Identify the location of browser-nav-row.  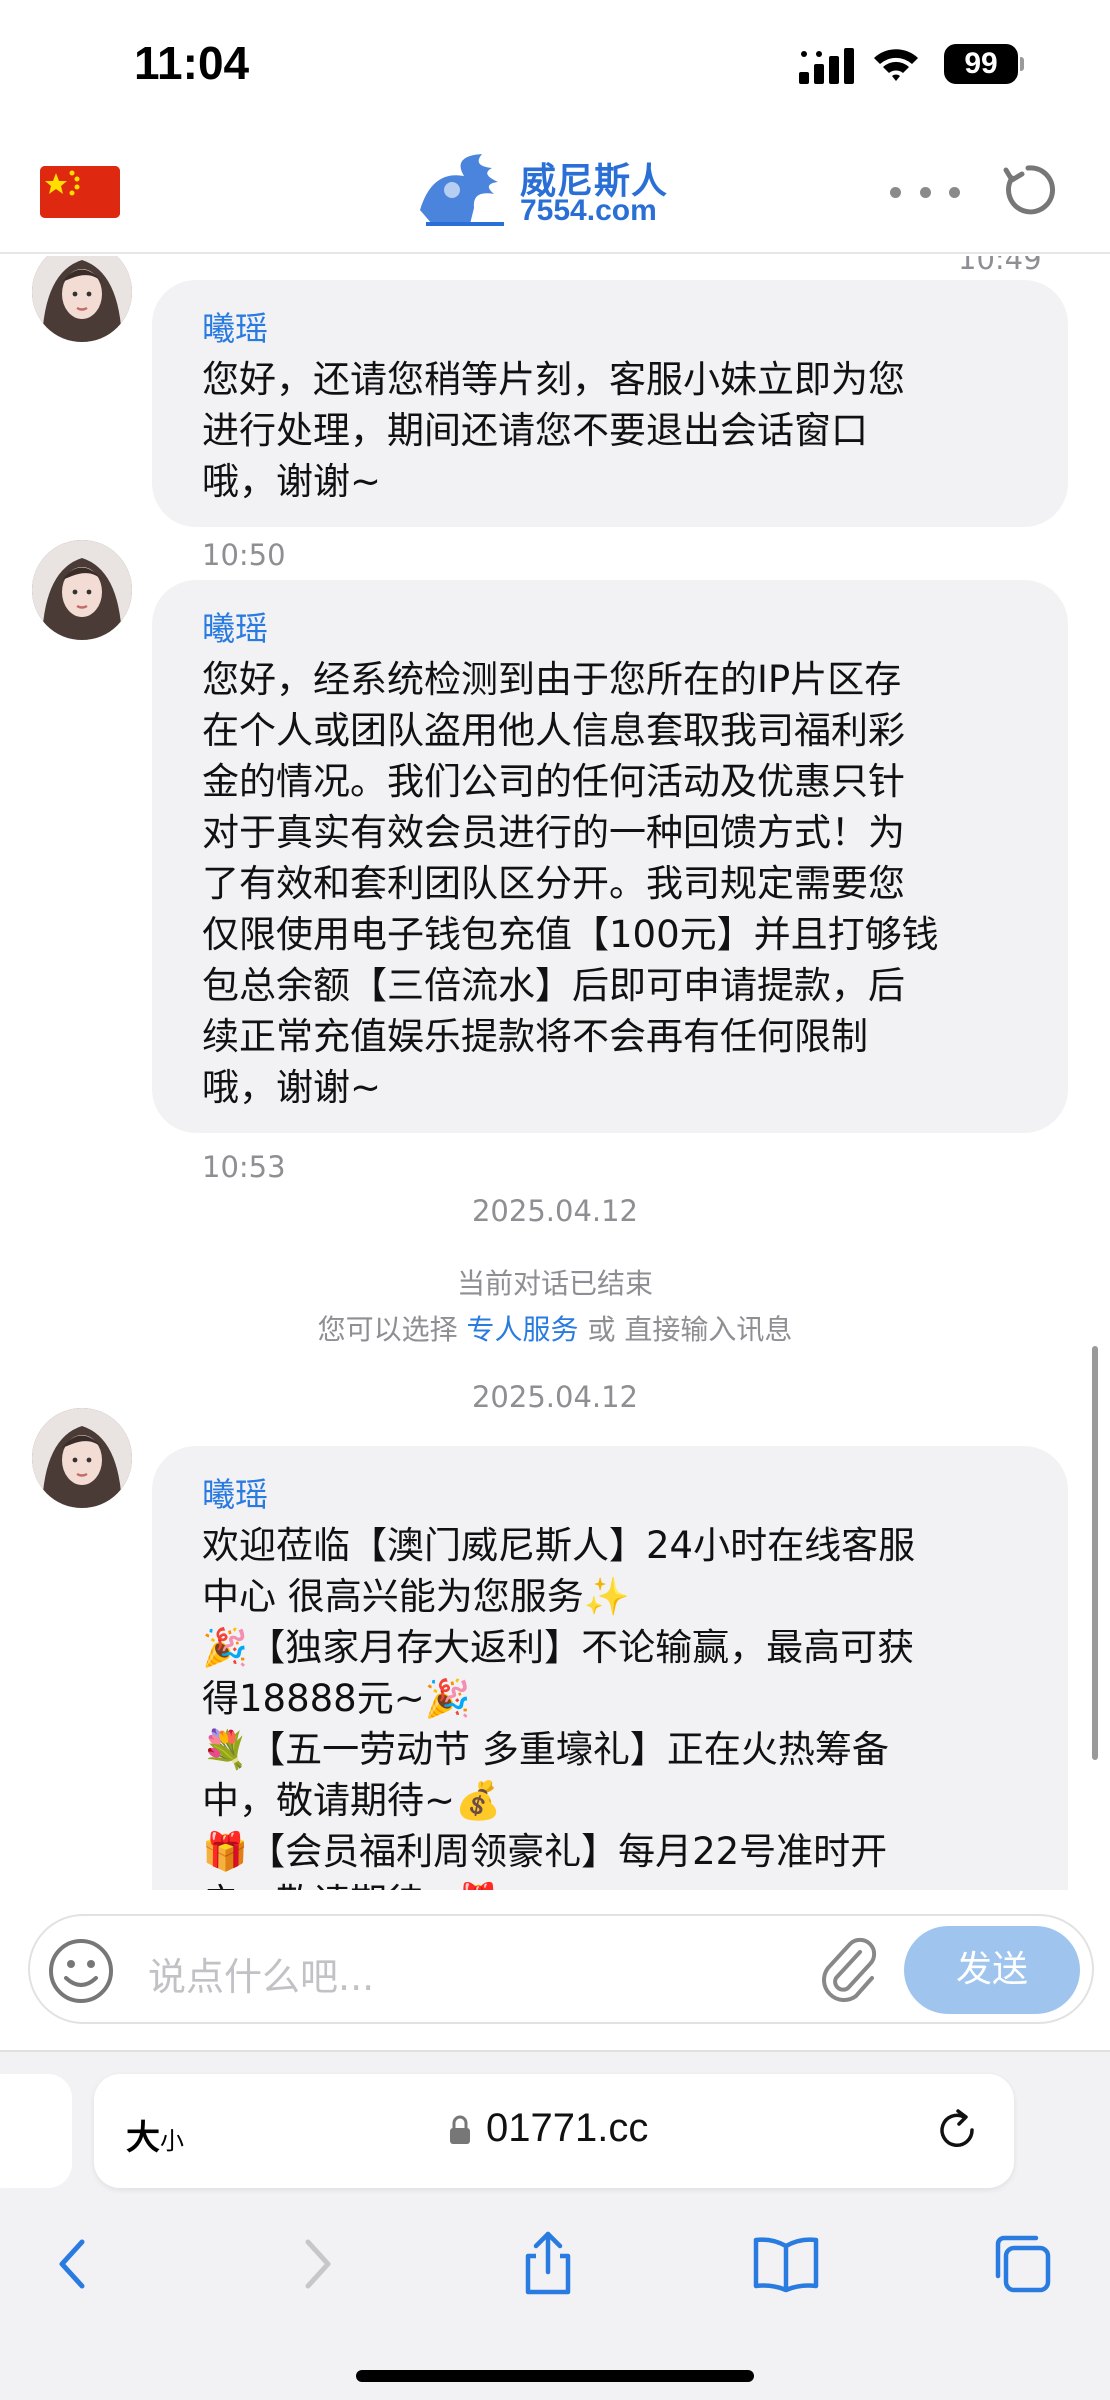
(555, 2267).